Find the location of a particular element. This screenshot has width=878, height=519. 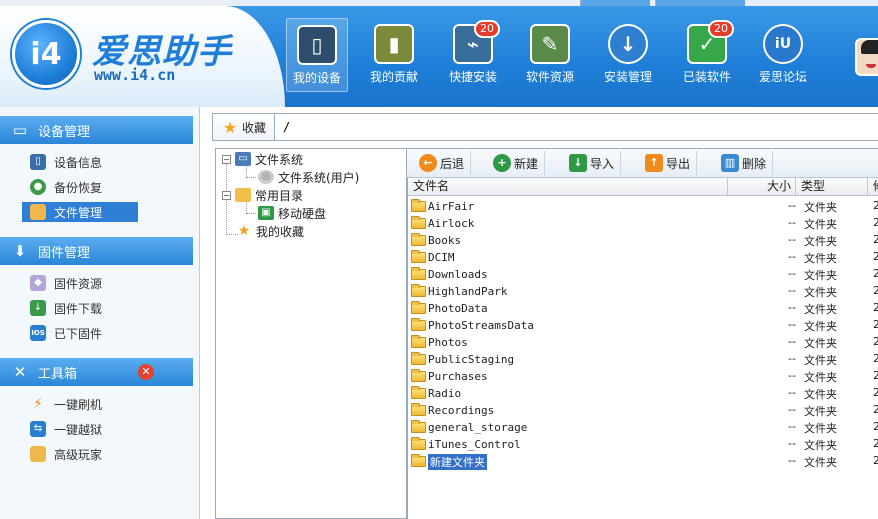

tree-node-user-file-system: ◎ 文件系统(用户) is located at coordinates (308, 177).